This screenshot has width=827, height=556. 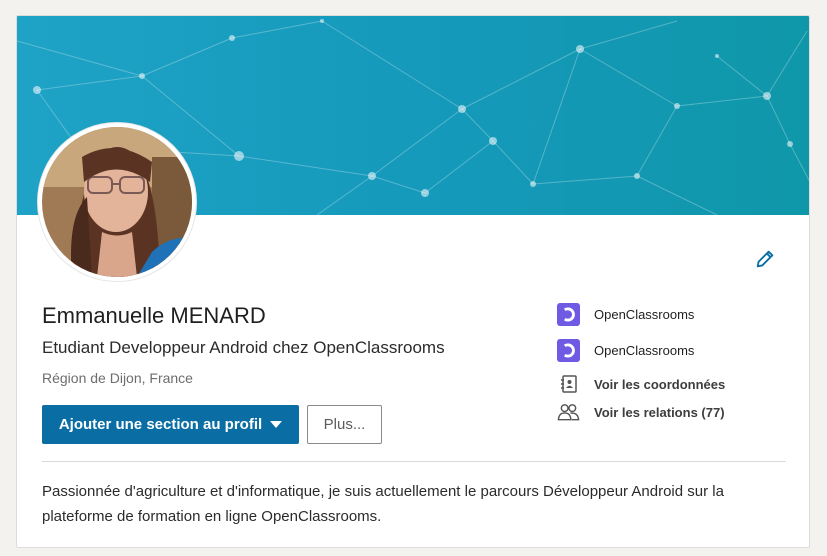 What do you see at coordinates (160, 424) in the screenshot?
I see `add-profile-section-label: Ajouter une section au profil` at bounding box center [160, 424].